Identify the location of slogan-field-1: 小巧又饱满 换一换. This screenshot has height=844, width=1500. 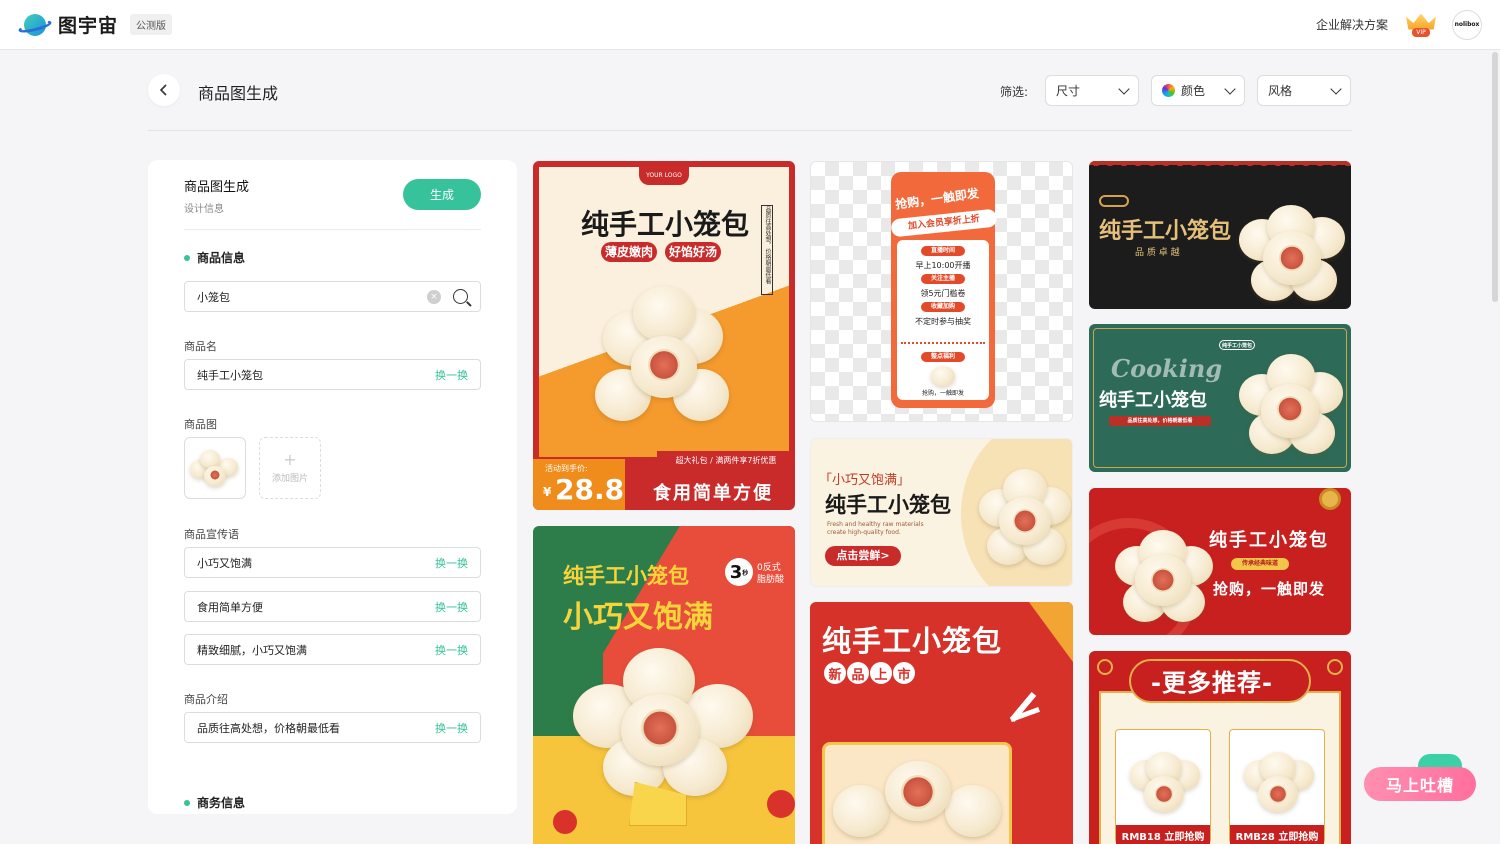
(332, 562).